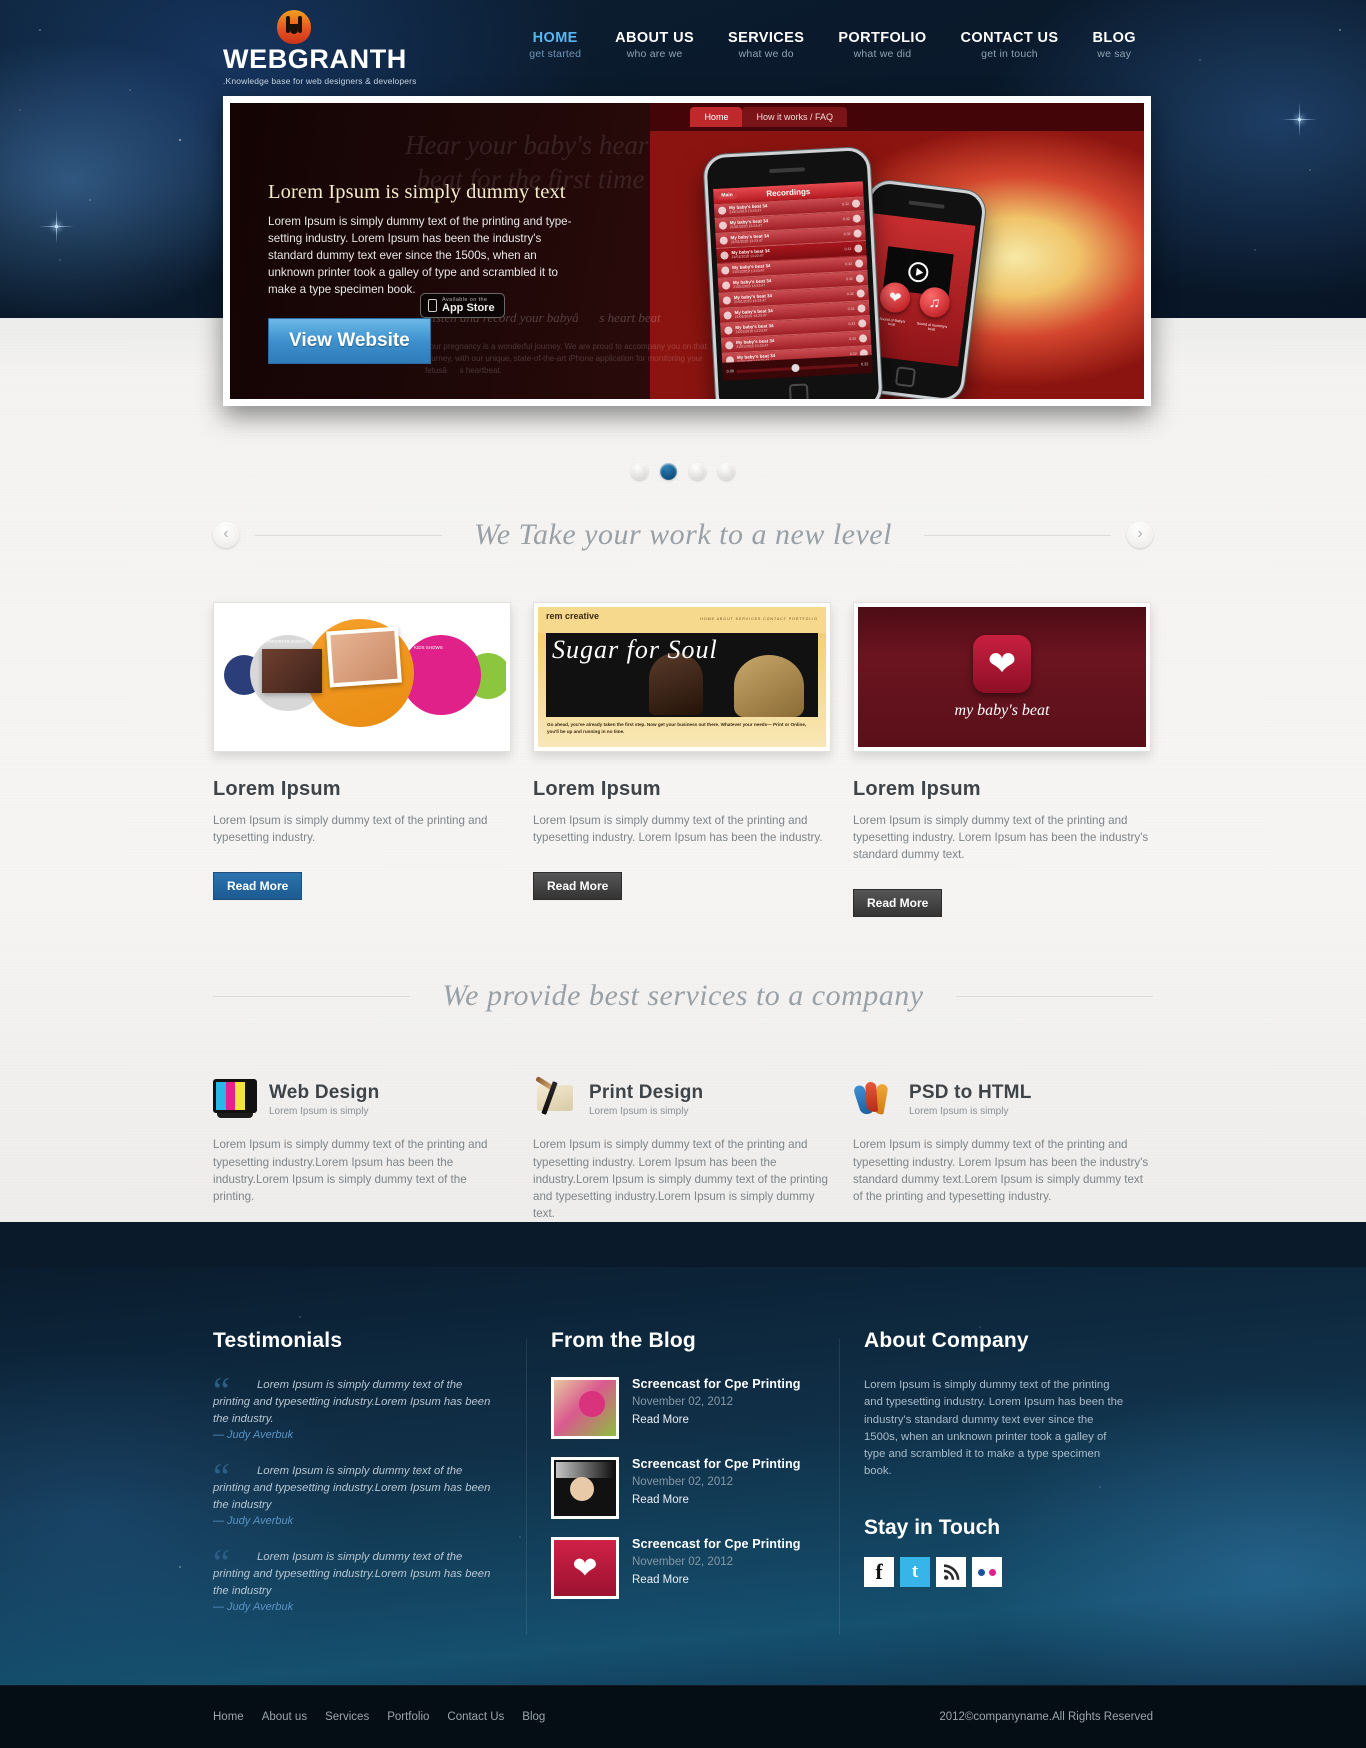 This screenshot has height=1748, width=1366. Describe the element at coordinates (927, 204) in the screenshot. I see `phone-speaker` at that location.